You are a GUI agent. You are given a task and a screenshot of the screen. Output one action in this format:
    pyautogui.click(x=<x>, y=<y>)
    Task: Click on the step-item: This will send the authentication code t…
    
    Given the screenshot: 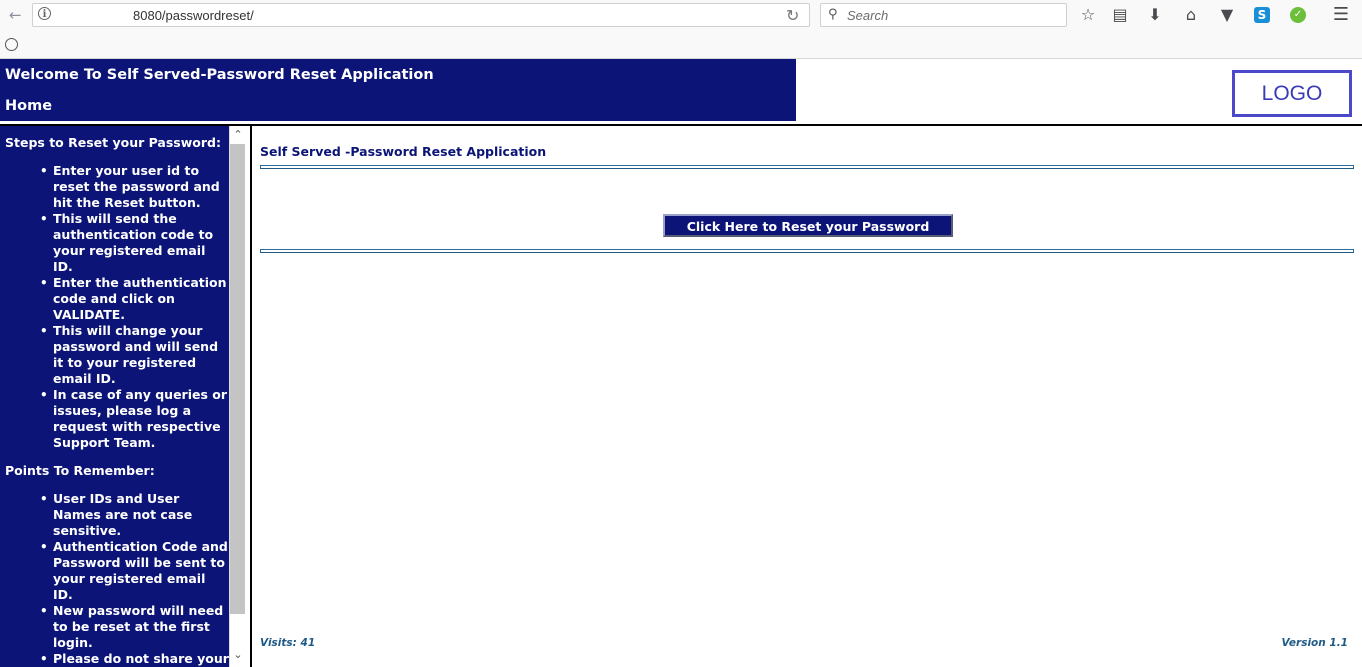 What is the action you would take?
    pyautogui.click(x=134, y=243)
    